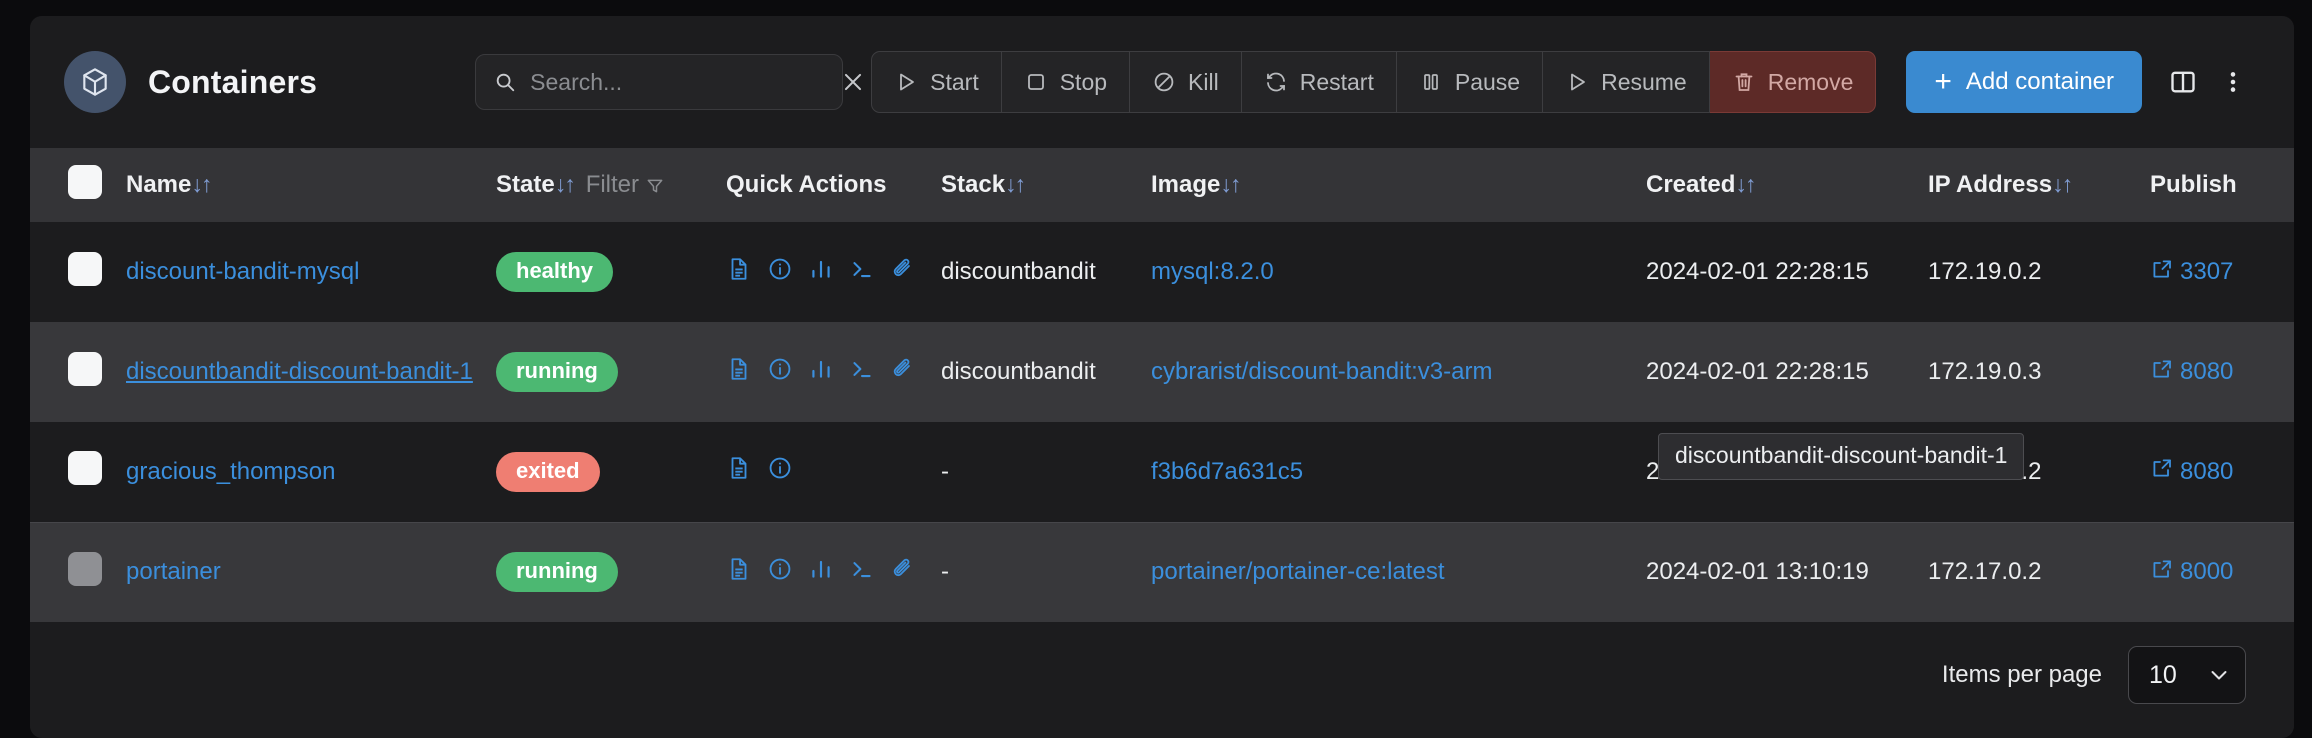  What do you see at coordinates (230, 471) in the screenshot?
I see `container-name-link: gracious_thompson` at bounding box center [230, 471].